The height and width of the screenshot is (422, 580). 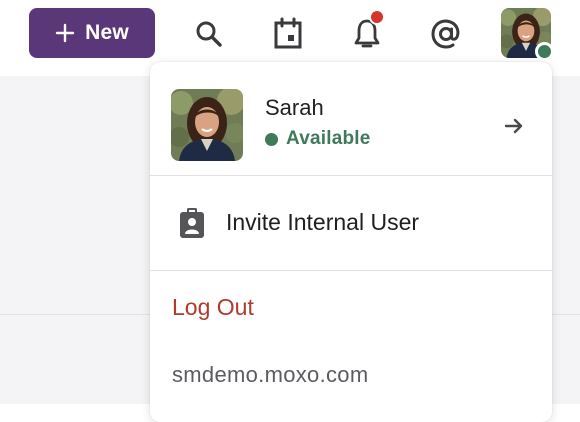 I want to click on plus-icon, so click(x=65, y=33).